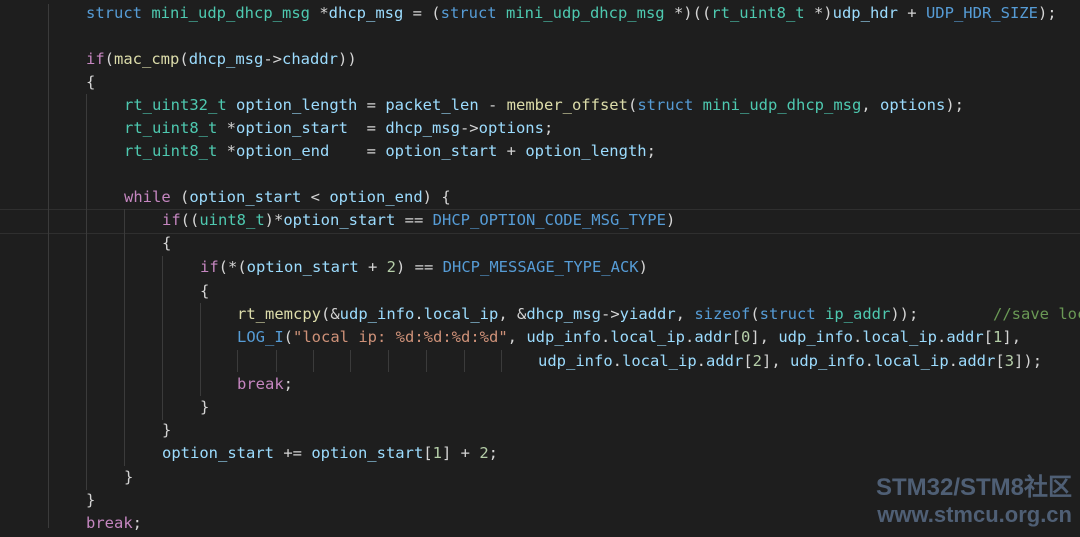  What do you see at coordinates (274, 220) in the screenshot?
I see `code-token: )*` at bounding box center [274, 220].